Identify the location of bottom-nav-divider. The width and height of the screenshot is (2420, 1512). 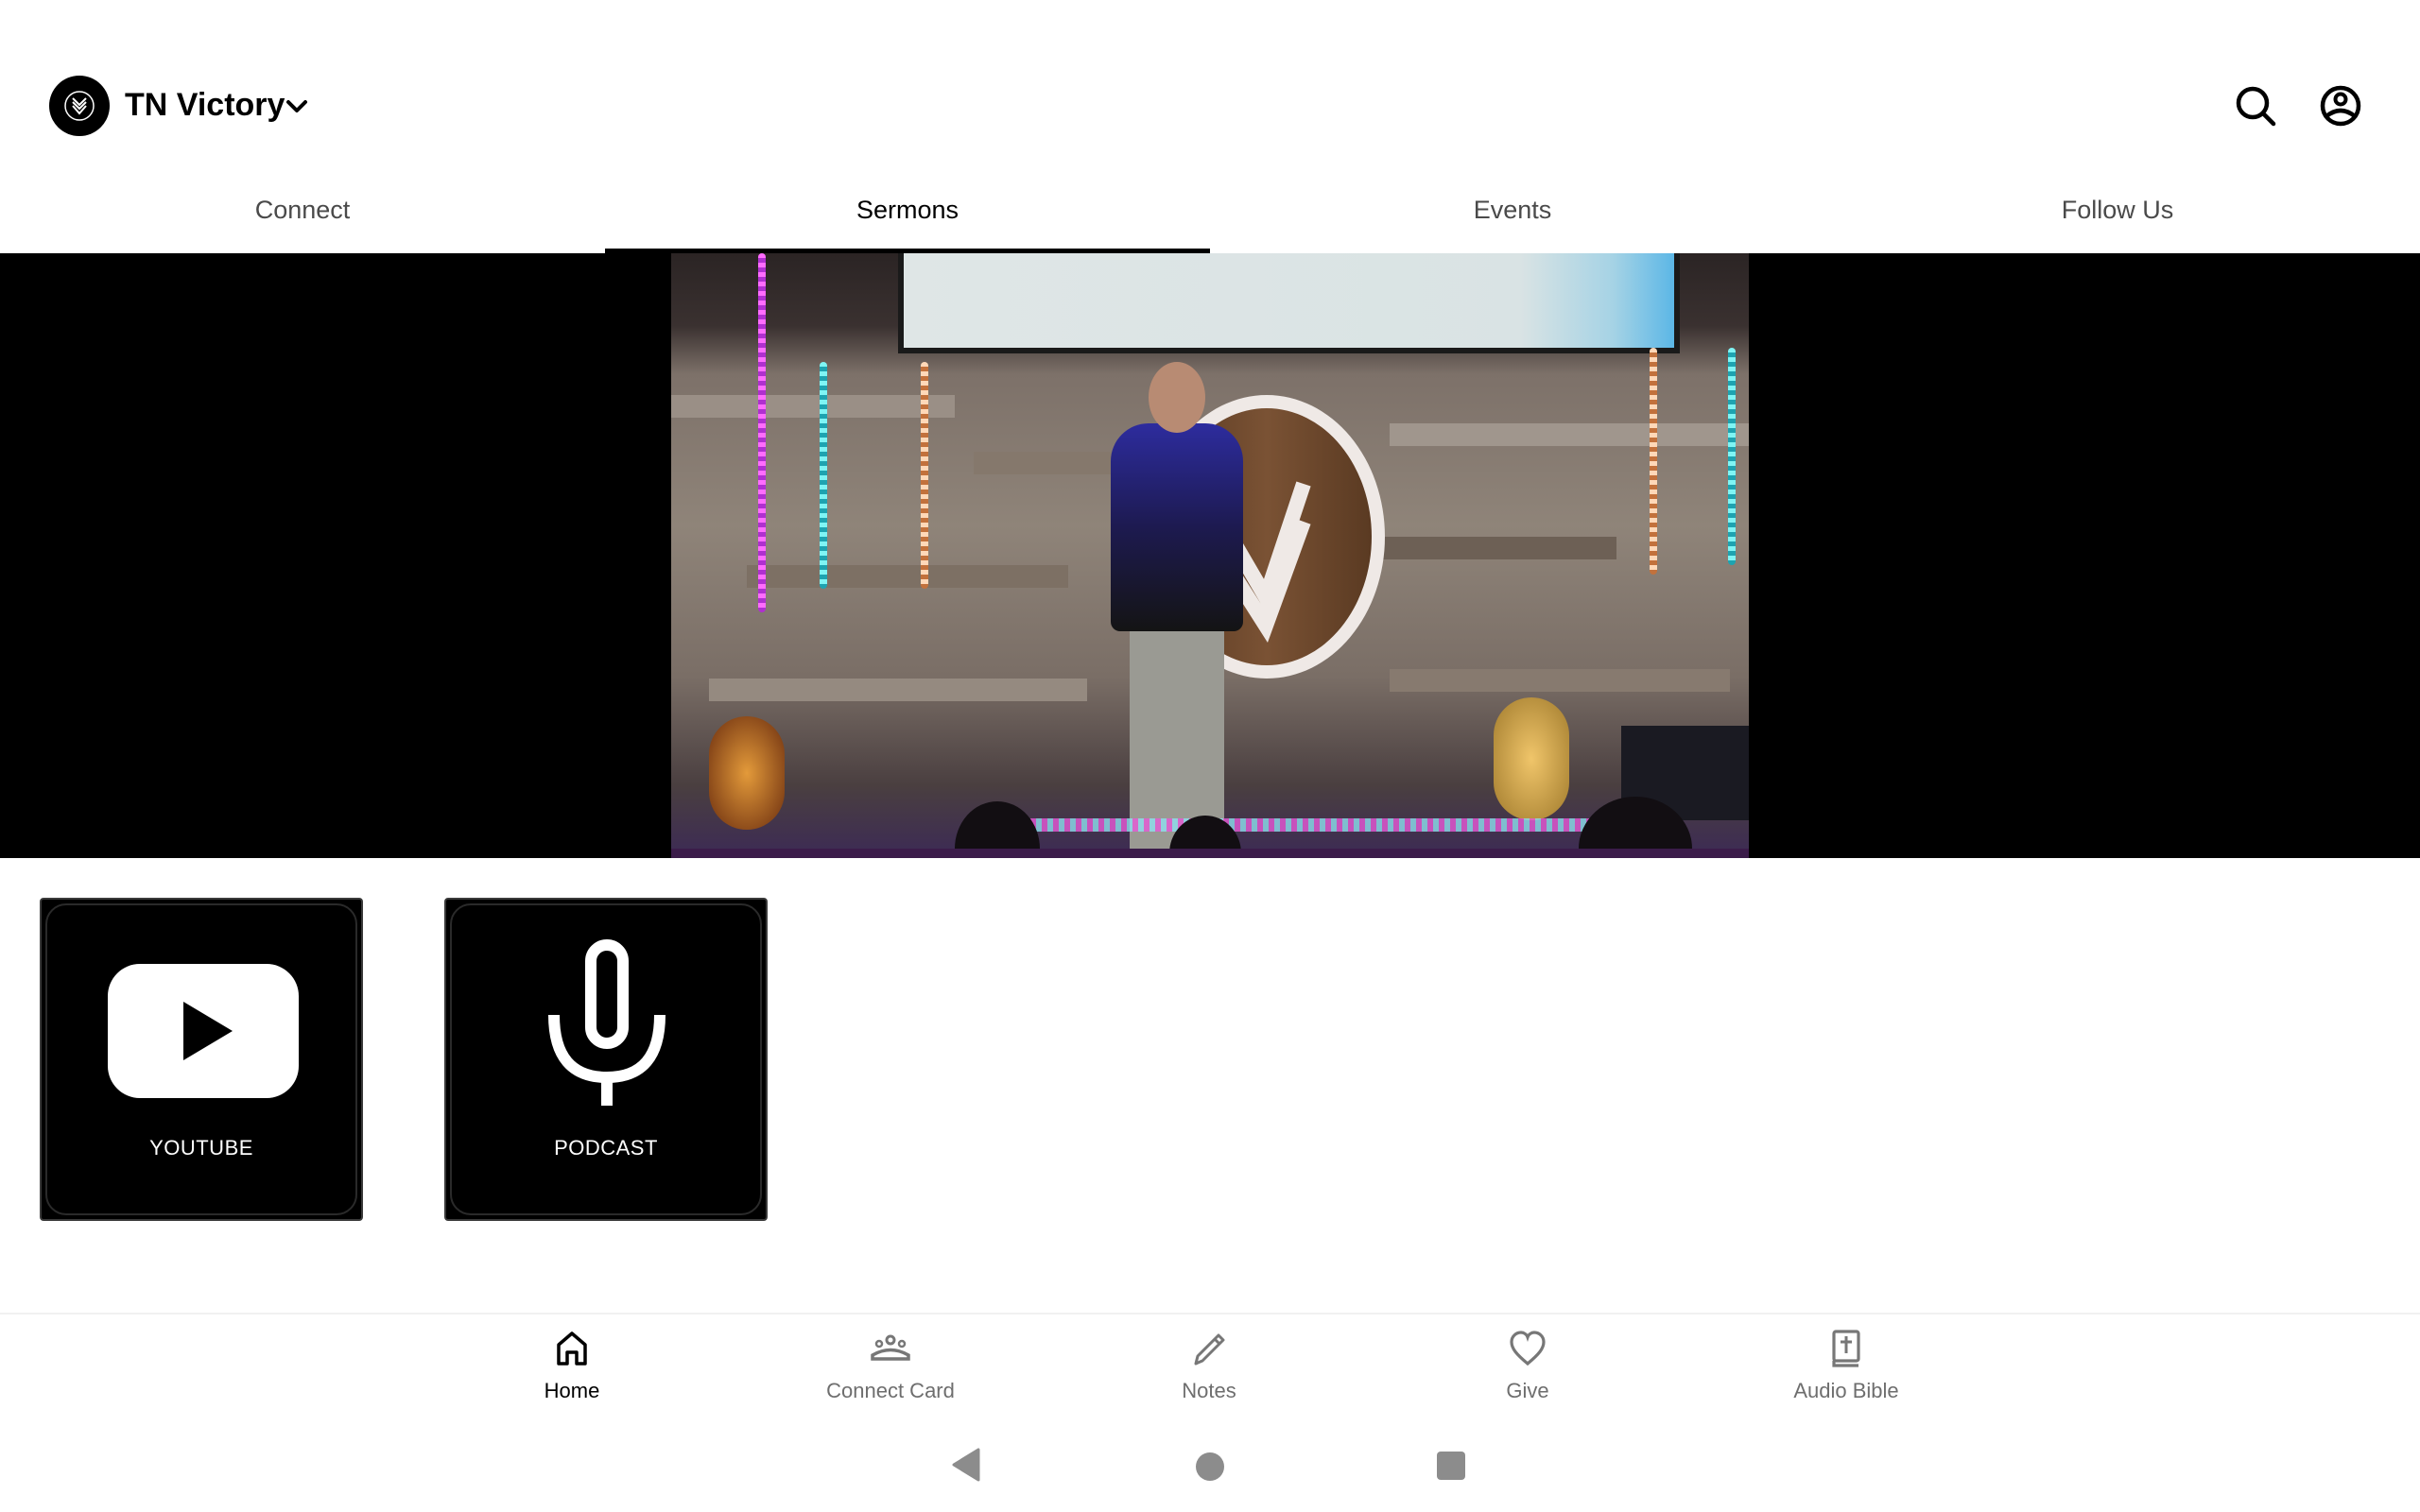
(1210, 1313).